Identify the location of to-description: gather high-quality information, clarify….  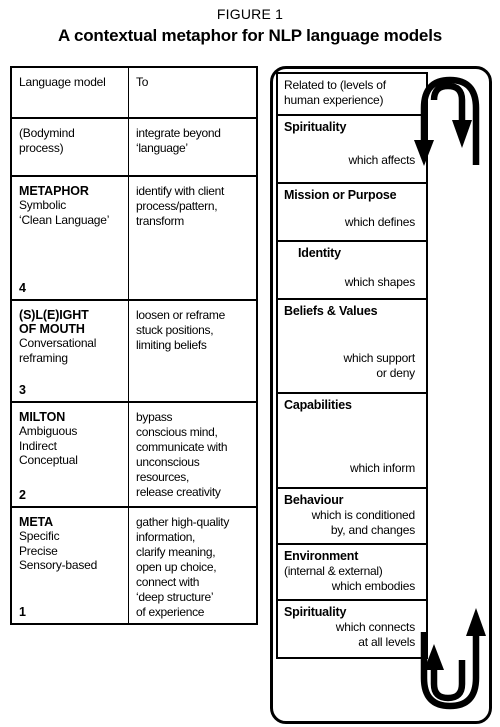
(183, 567).